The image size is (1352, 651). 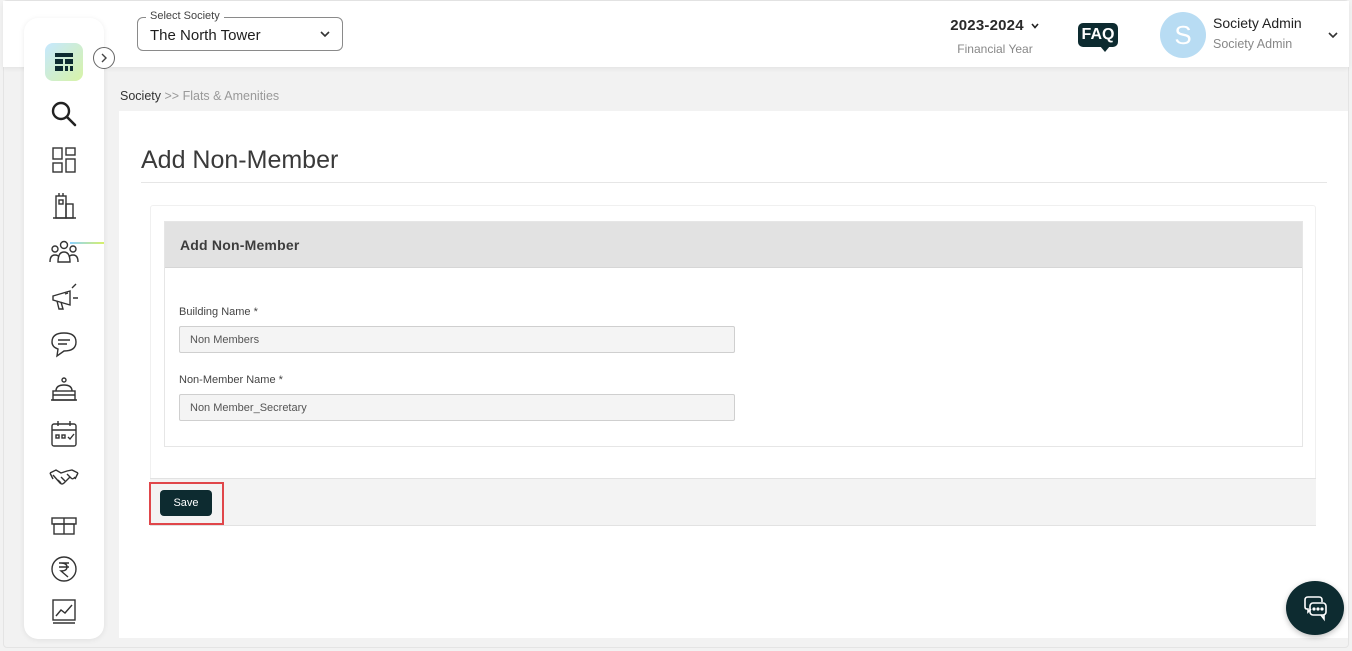 What do you see at coordinates (64, 206) in the screenshot?
I see `building-icon` at bounding box center [64, 206].